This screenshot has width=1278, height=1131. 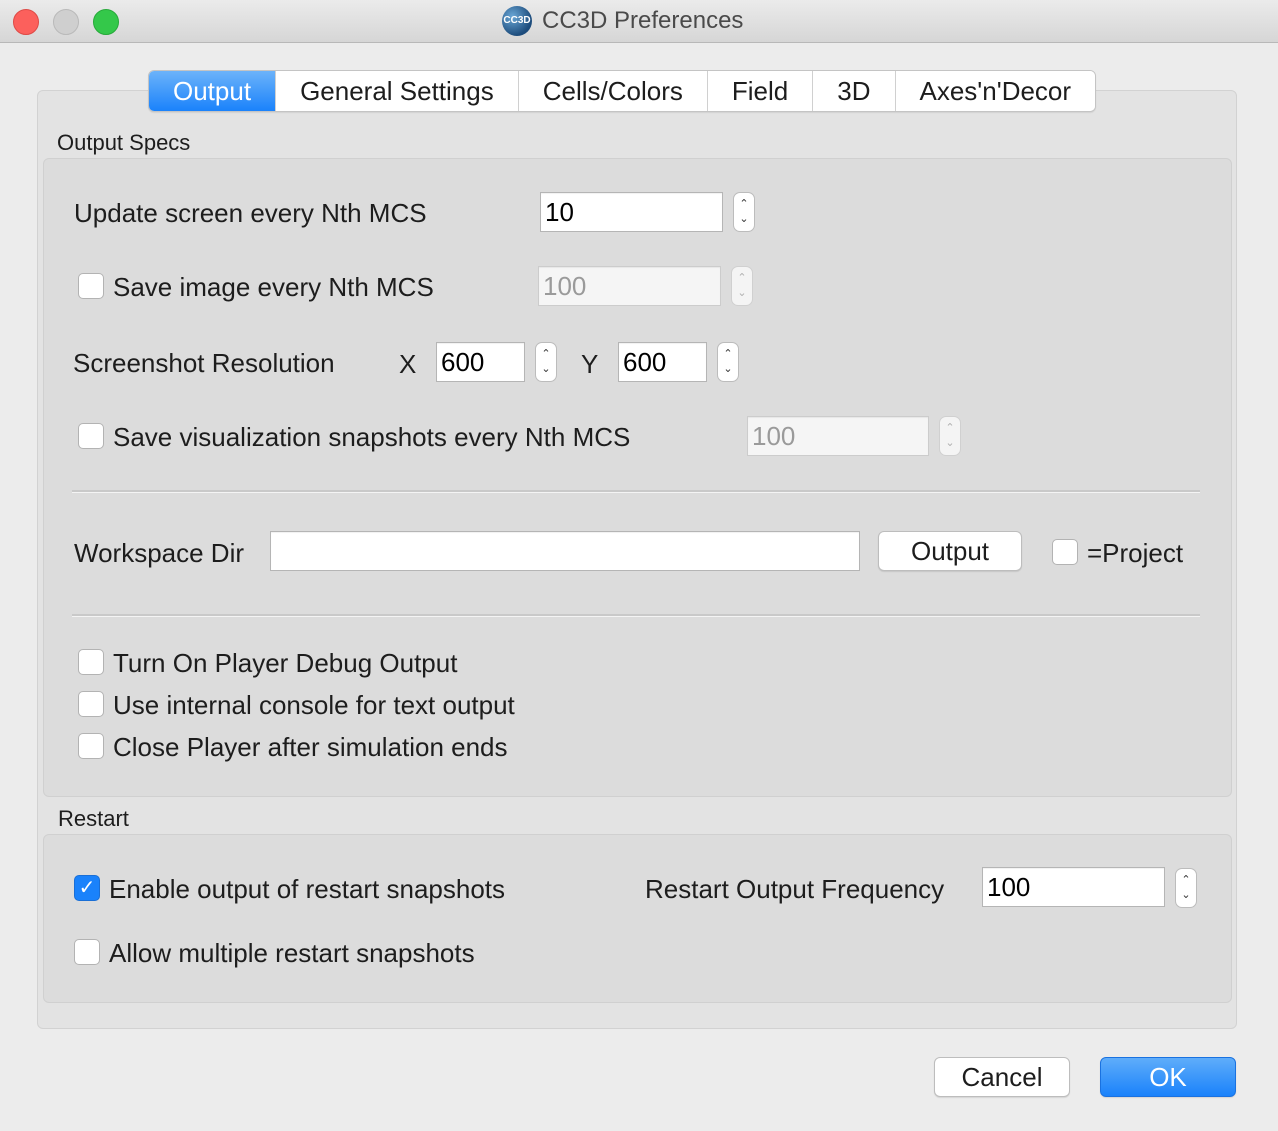 What do you see at coordinates (397, 91) in the screenshot?
I see `tab-general-settings: General Settings` at bounding box center [397, 91].